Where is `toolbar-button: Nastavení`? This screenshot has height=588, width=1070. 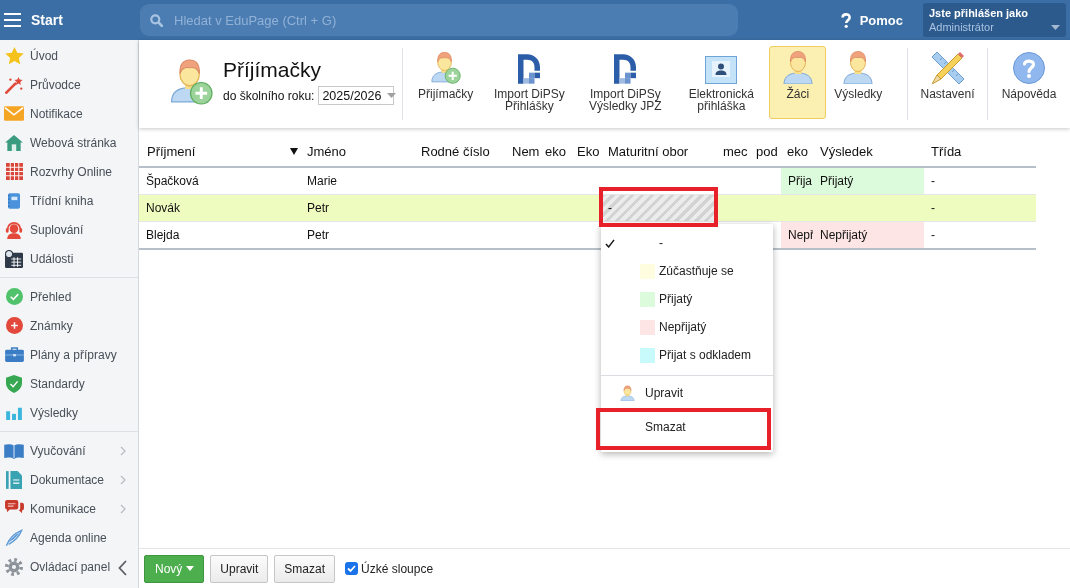 toolbar-button: Nastavení is located at coordinates (947, 82).